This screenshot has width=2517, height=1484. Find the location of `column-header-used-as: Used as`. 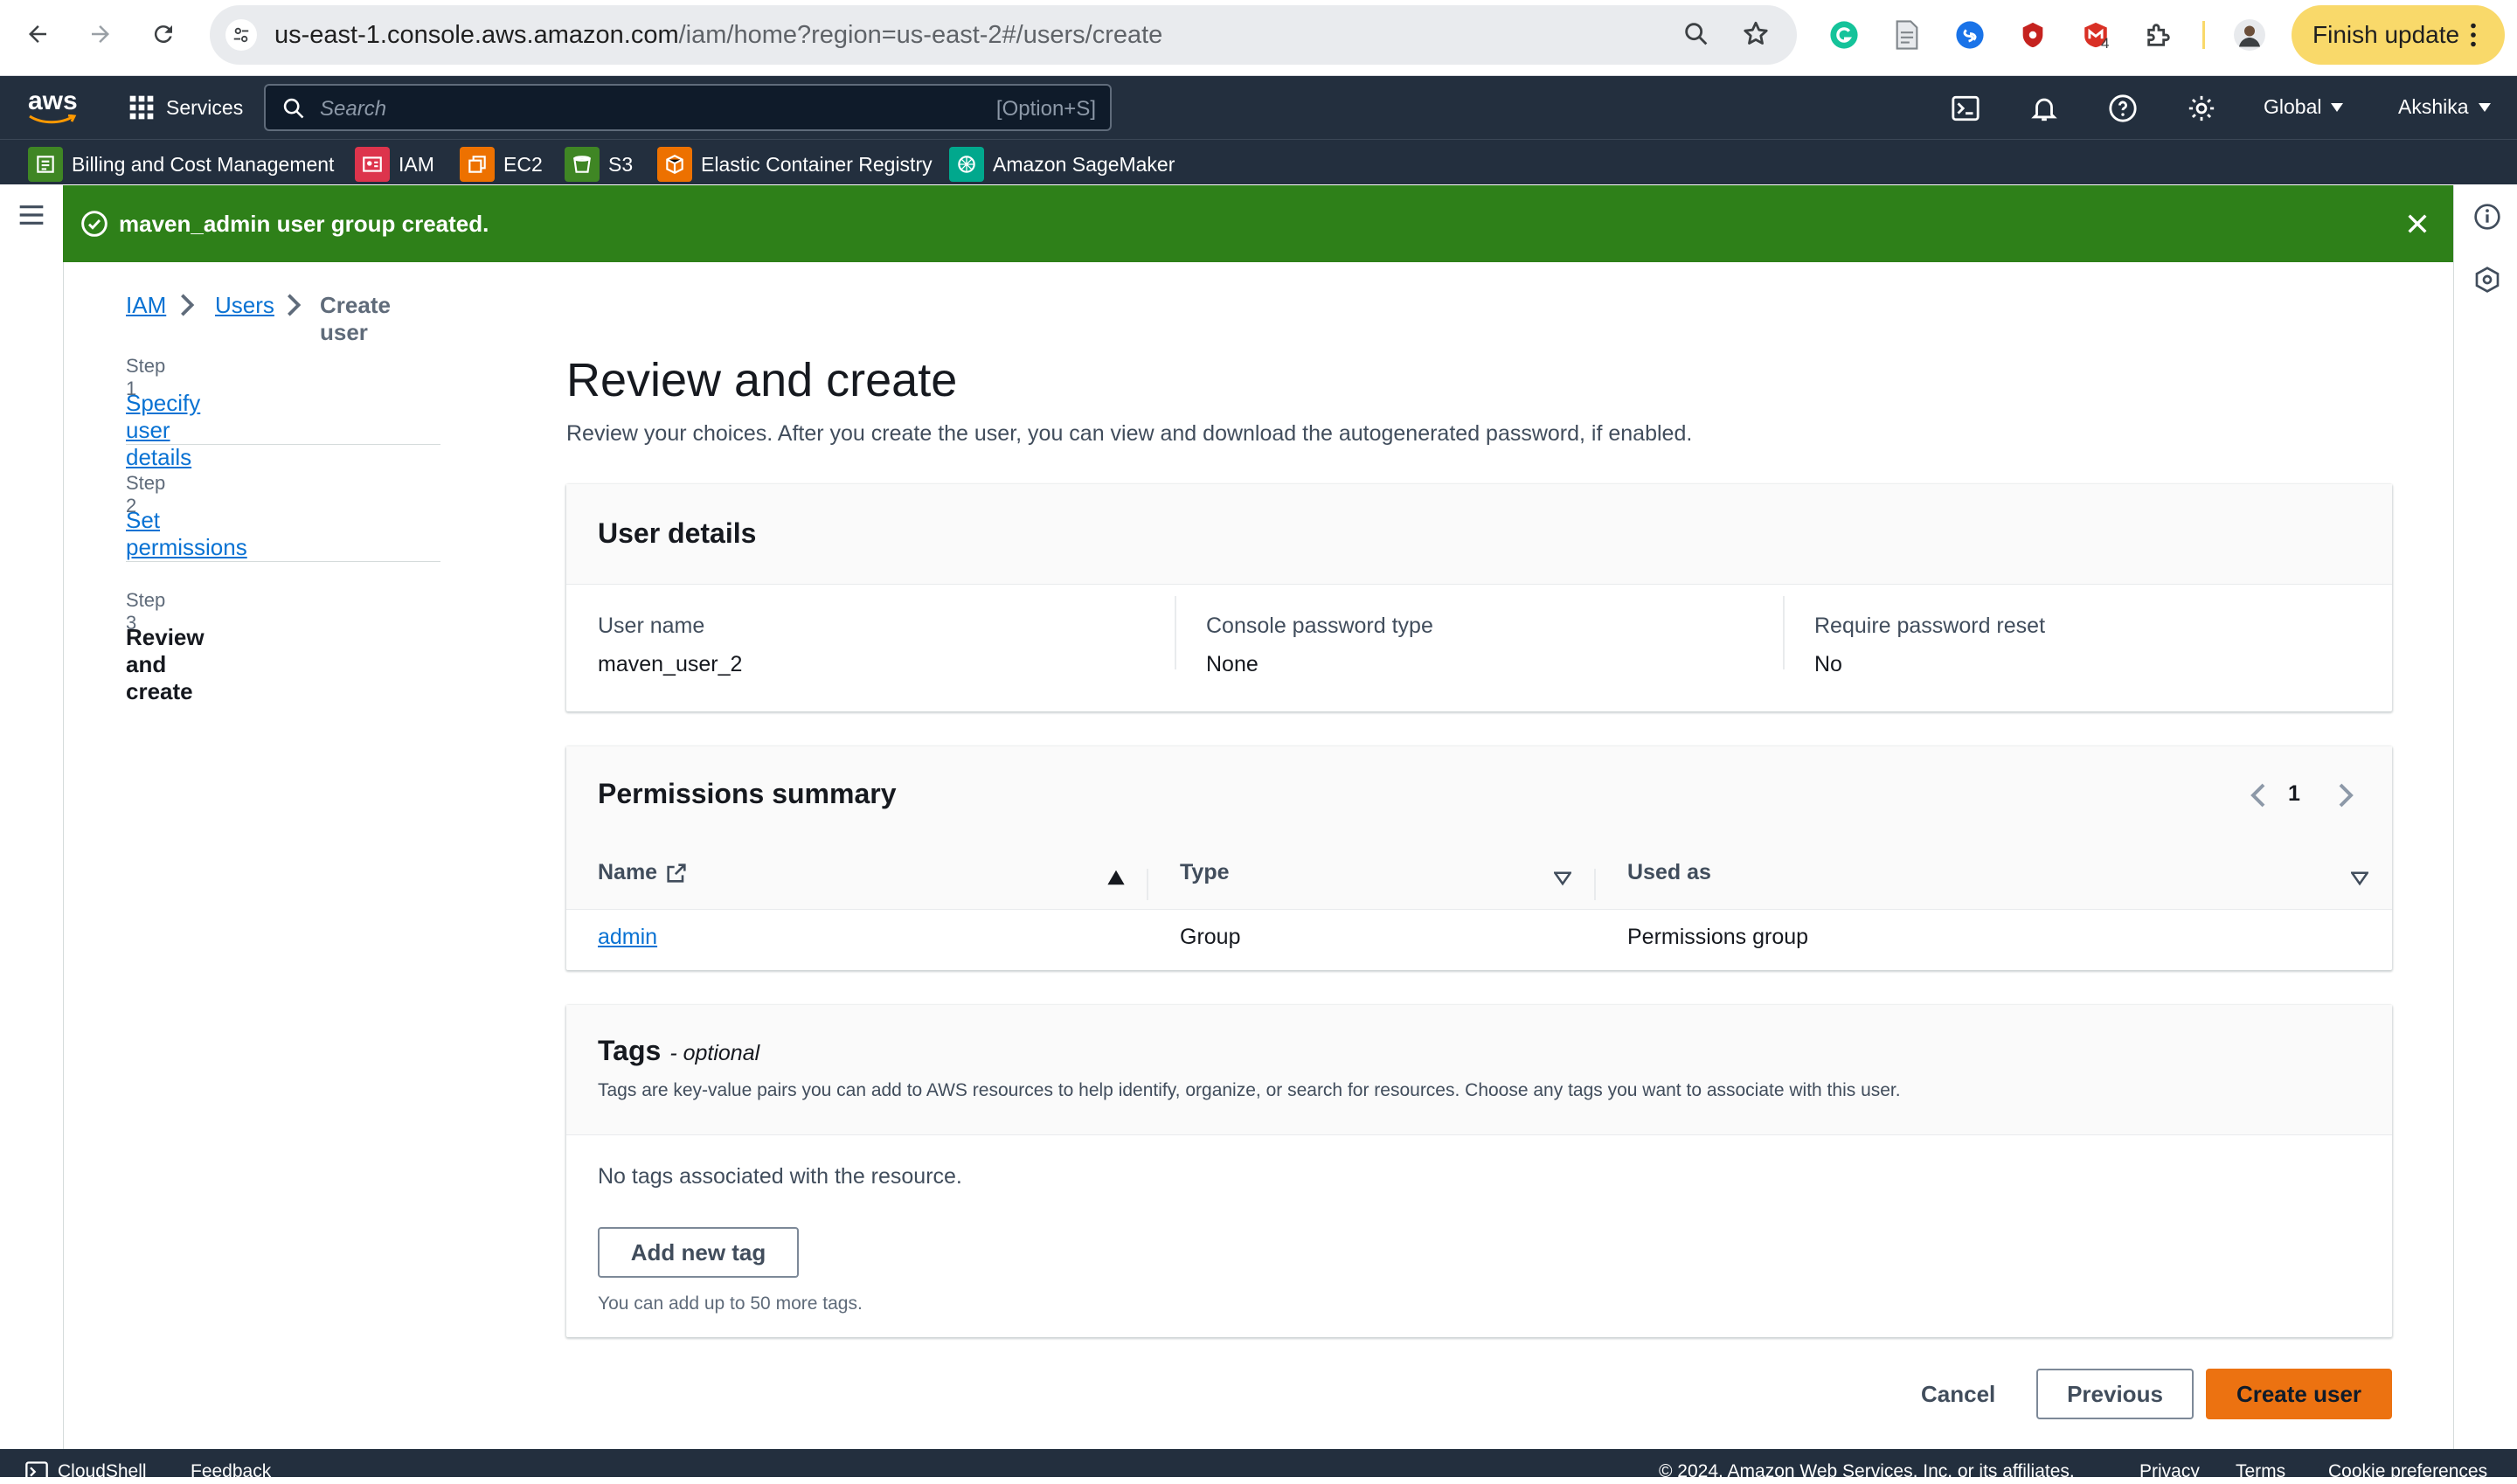

column-header-used-as: Used as is located at coordinates (1669, 872).